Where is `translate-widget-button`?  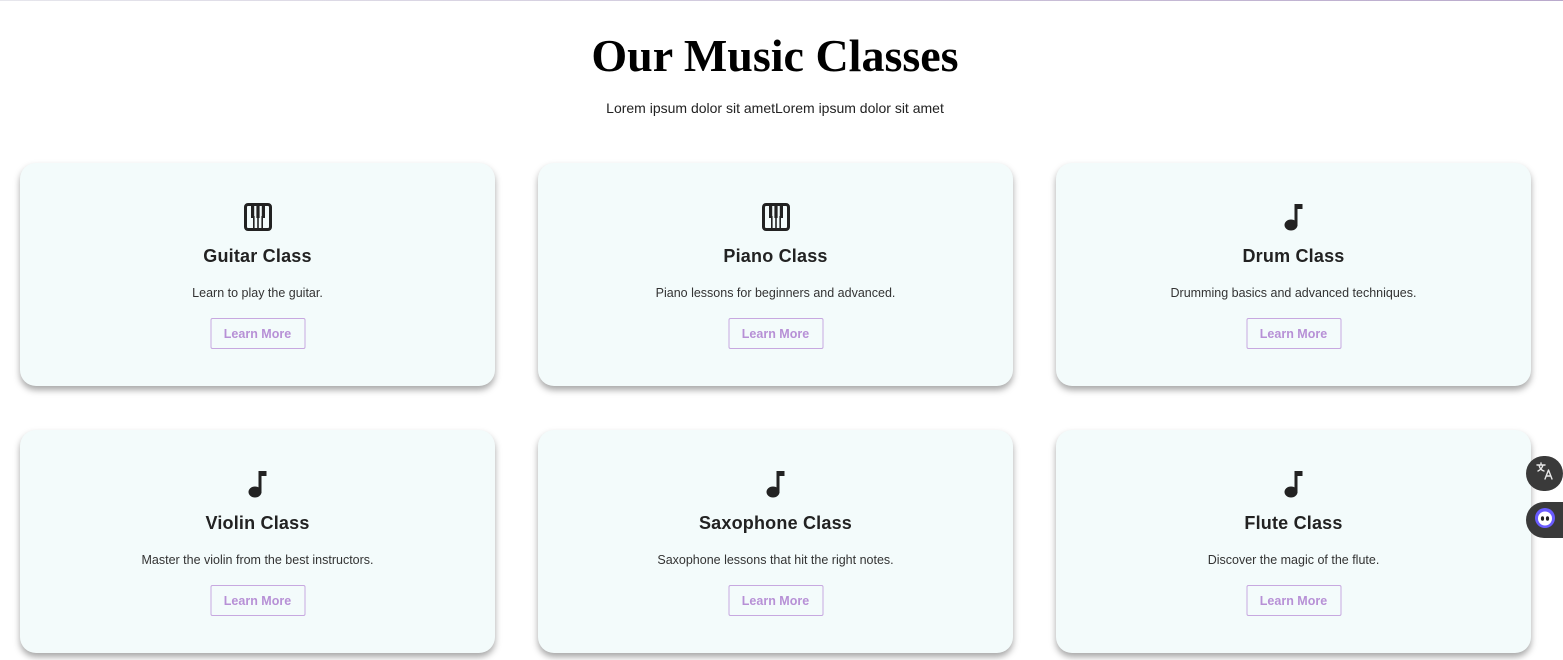 translate-widget-button is located at coordinates (1544, 473).